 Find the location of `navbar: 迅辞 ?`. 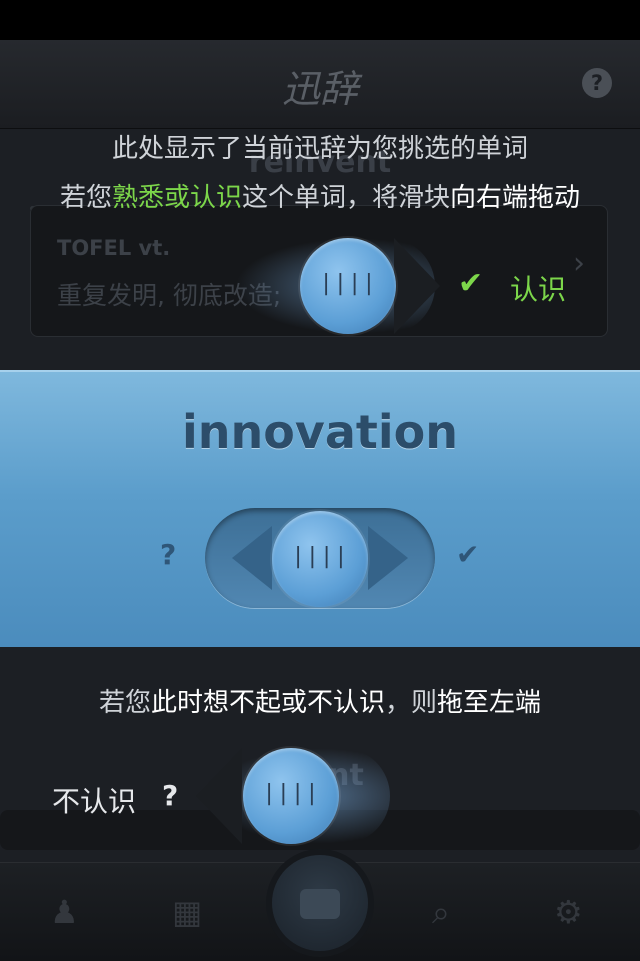

navbar: 迅辞 ? is located at coordinates (320, 84).